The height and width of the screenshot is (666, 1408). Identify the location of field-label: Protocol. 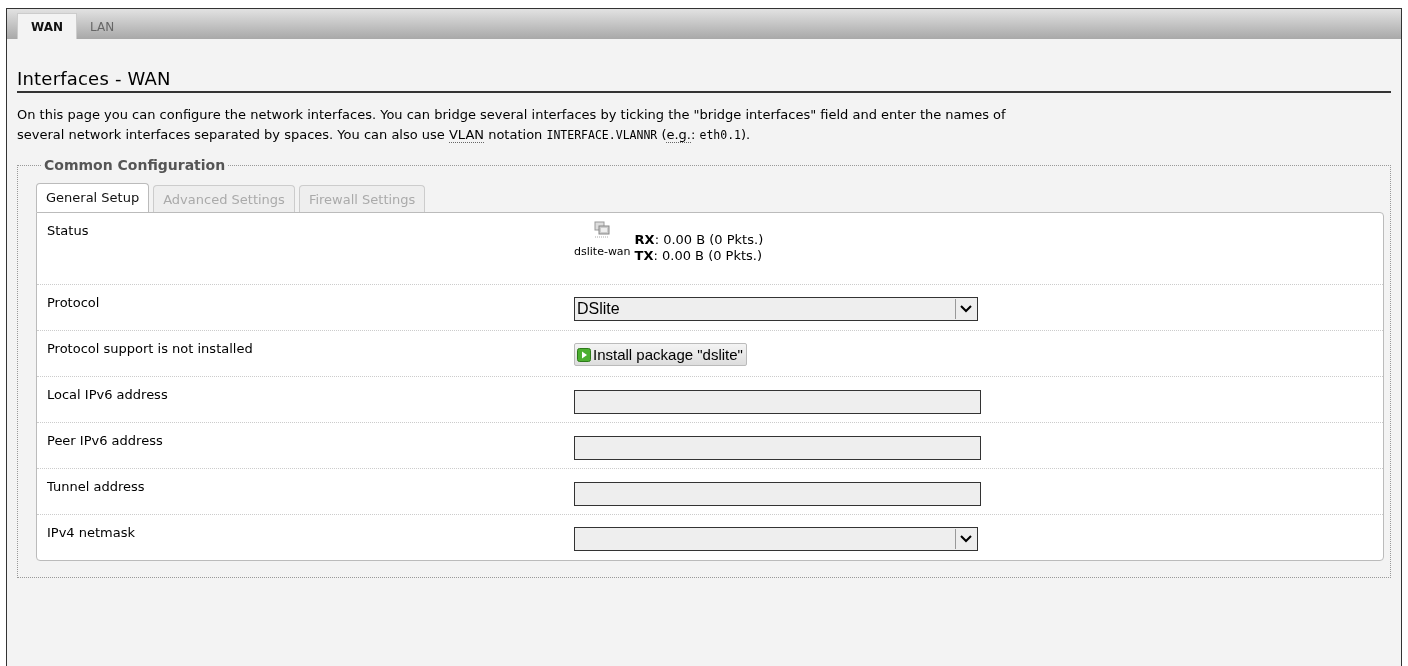
(74, 303).